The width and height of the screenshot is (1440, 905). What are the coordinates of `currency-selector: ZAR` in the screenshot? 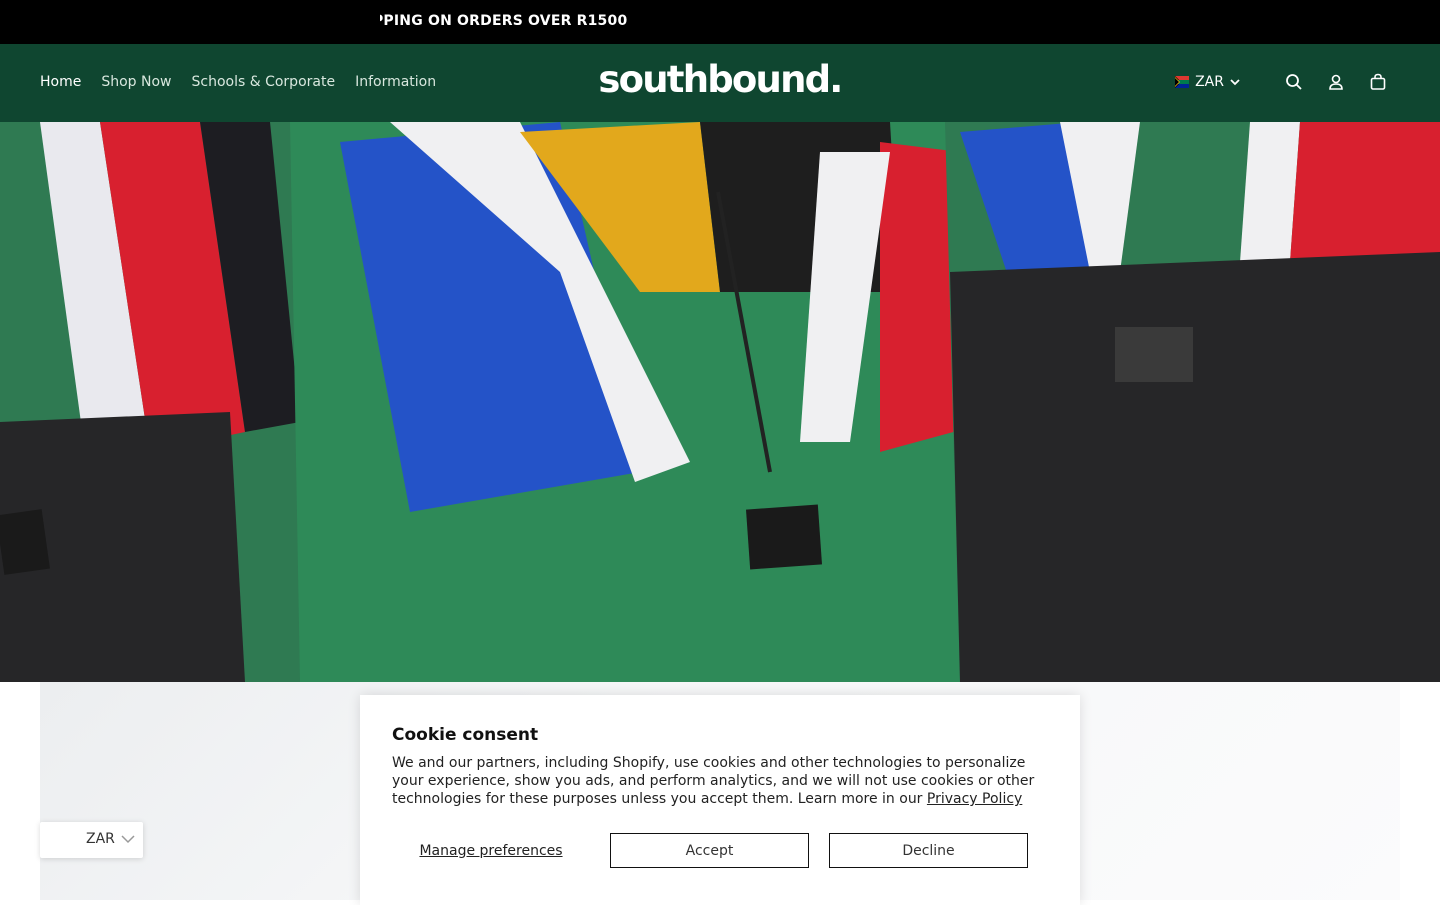 It's located at (1207, 82).